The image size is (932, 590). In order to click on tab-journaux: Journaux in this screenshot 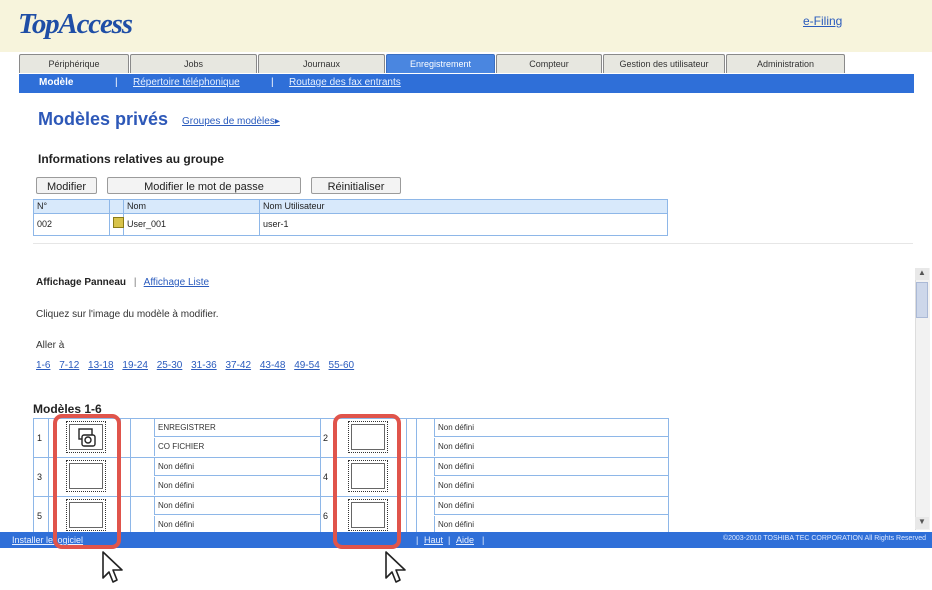, I will do `click(321, 63)`.